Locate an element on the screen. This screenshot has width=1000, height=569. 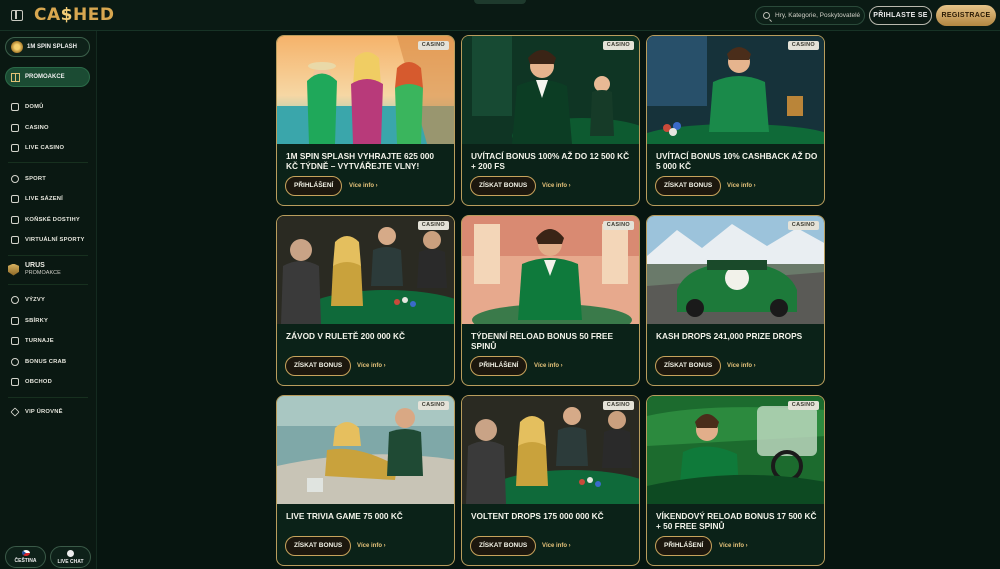
sidebar-item-horse-racing: KOŇSKÉ DOSTIHY is located at coordinates (45, 220).